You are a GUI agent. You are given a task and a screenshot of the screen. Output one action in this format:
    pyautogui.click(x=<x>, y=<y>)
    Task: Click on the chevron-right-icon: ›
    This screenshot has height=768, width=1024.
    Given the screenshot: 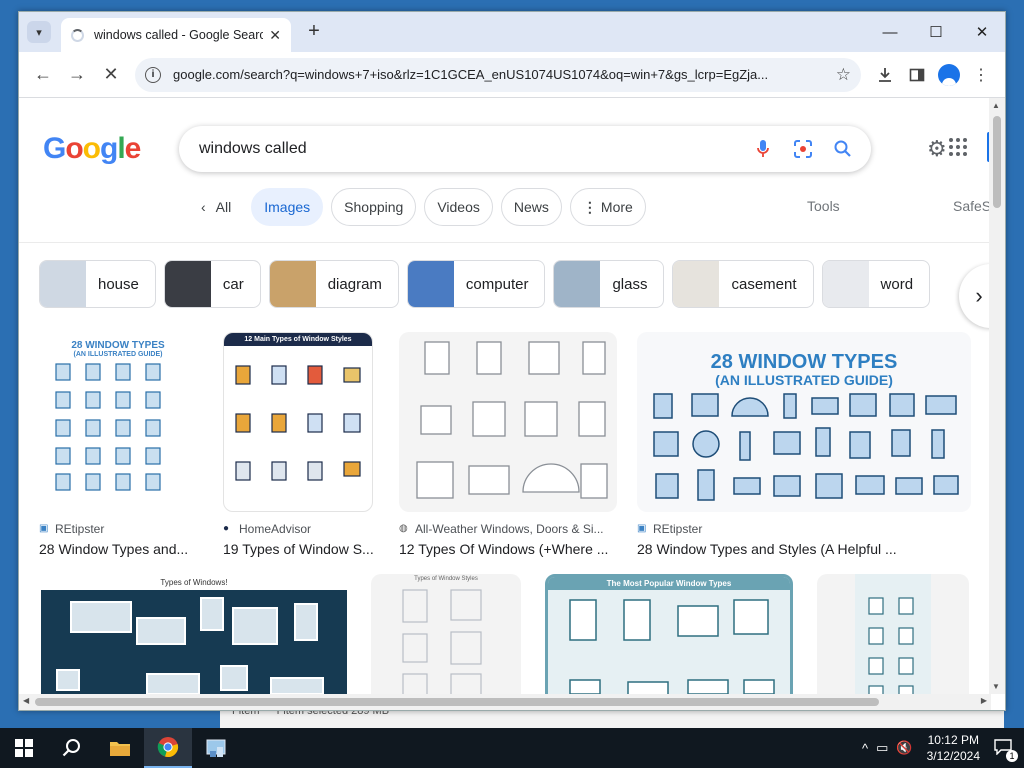 What is the action you would take?
    pyautogui.click(x=975, y=296)
    